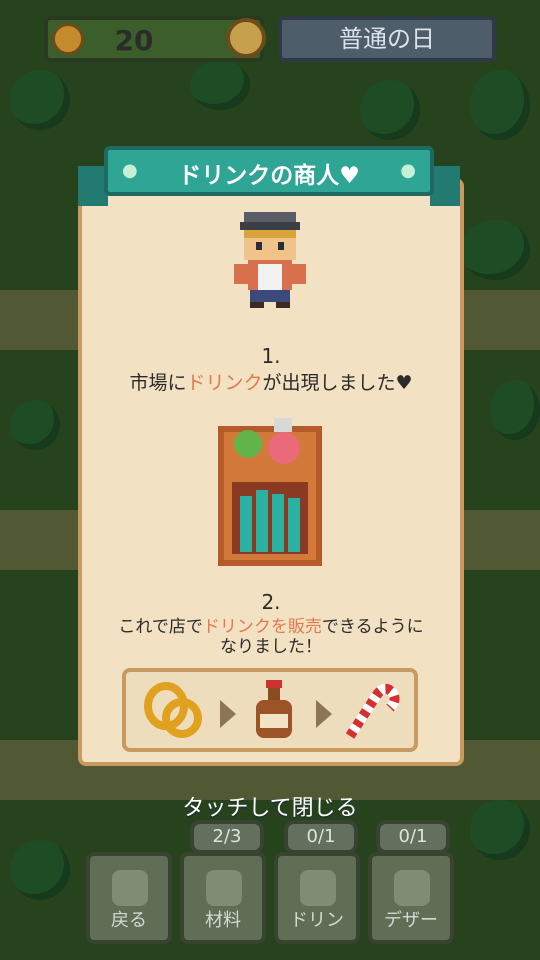  Describe the element at coordinates (270, 806) in the screenshot. I see `tap-to-close-hint: タッチして閉じる` at that location.